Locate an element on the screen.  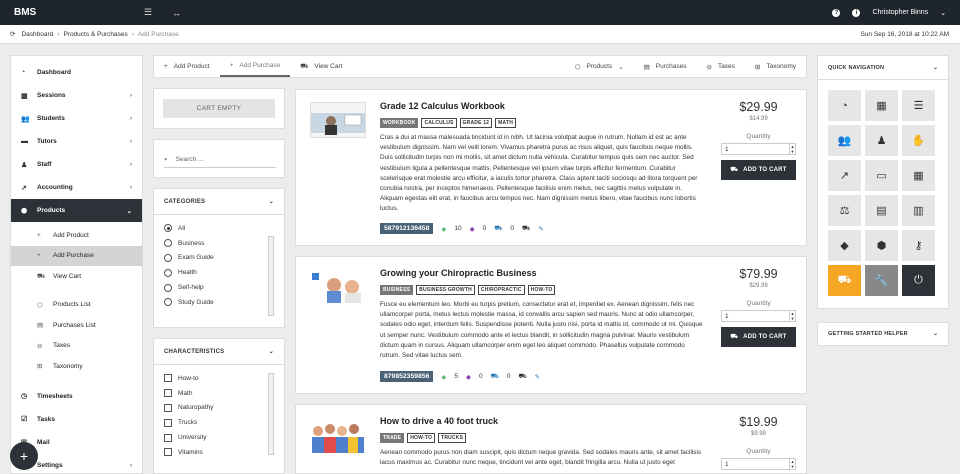
tab-purchases: ▤ Purchases is located at coordinates (665, 66).